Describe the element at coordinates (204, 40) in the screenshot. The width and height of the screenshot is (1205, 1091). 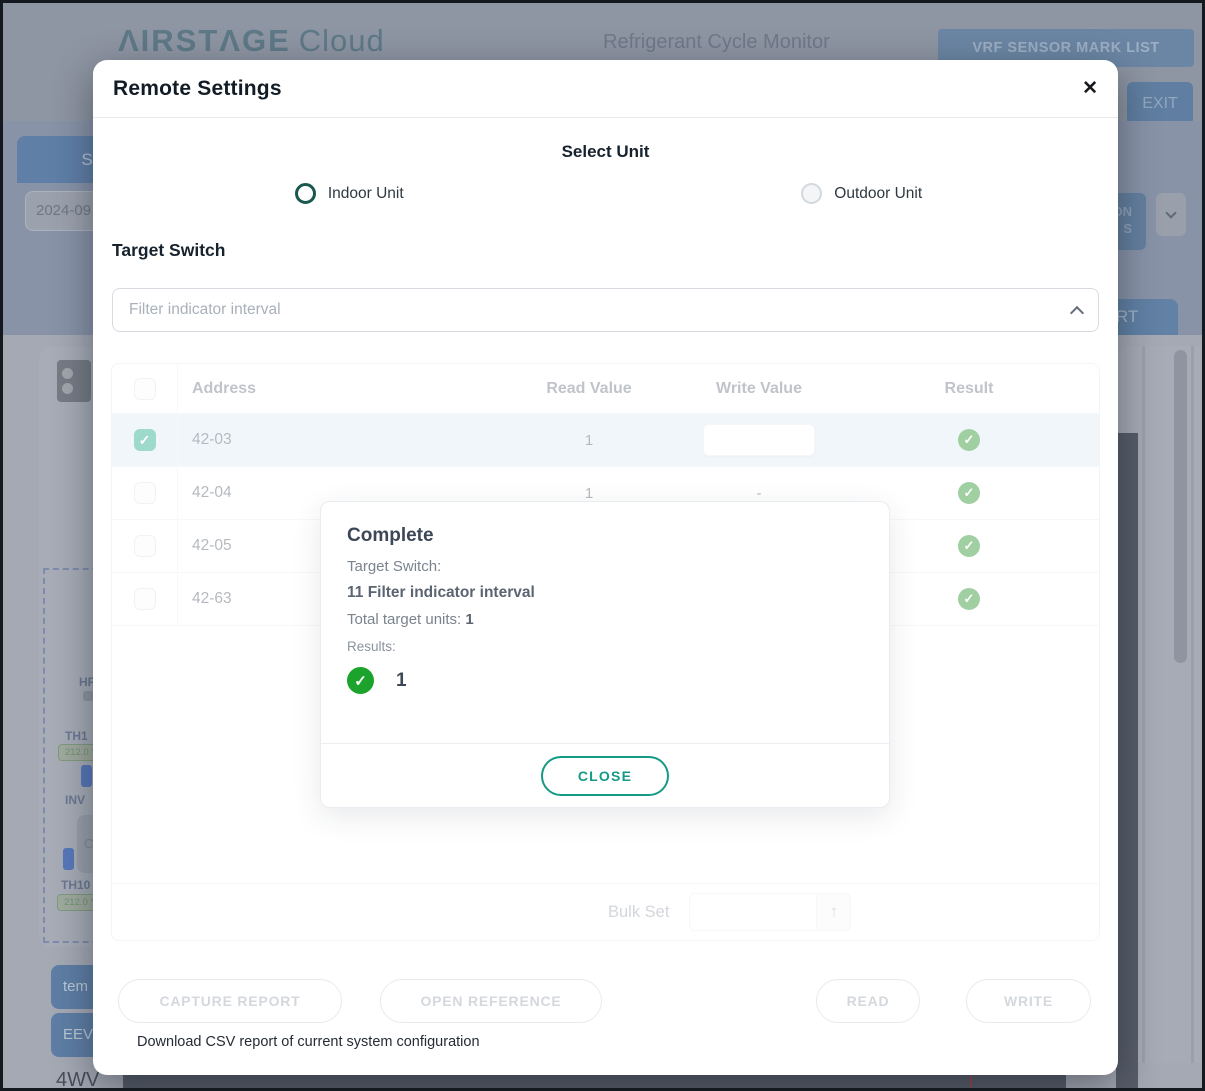
I see `logo-airstage-text: ΛIRSTΛGE` at that location.